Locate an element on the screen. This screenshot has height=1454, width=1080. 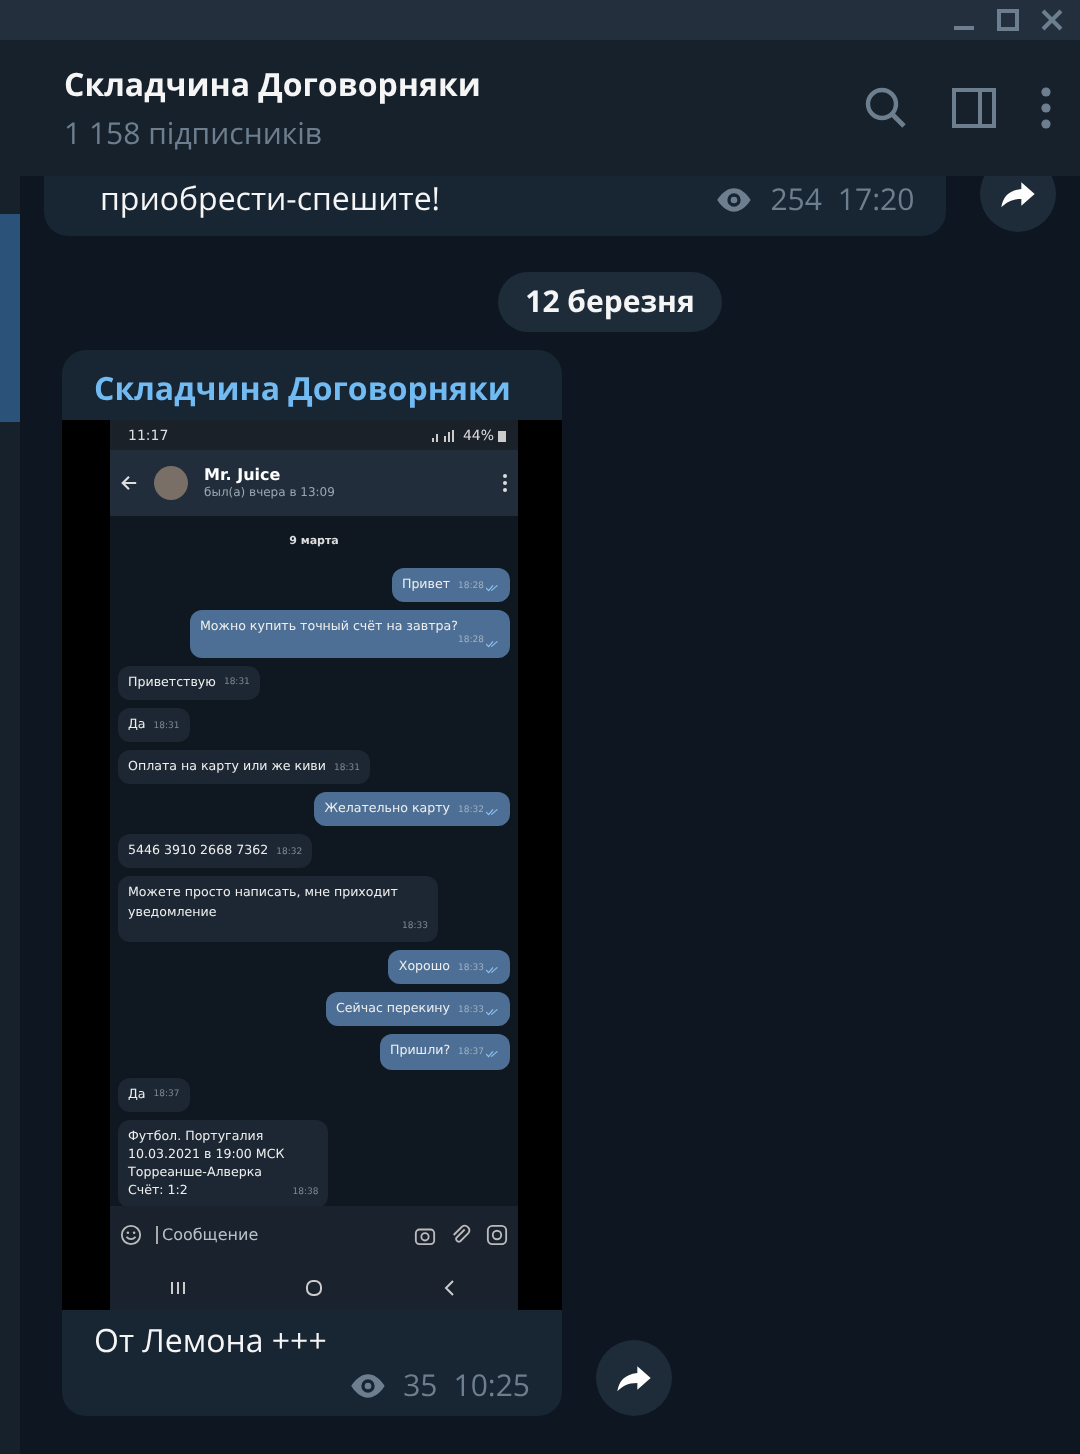
contact-name: Mr. Juice is located at coordinates (243, 475).